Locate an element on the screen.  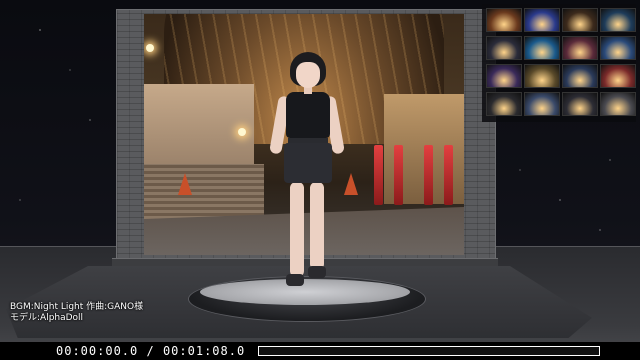
character-right-shoe is located at coordinates (317, 272).